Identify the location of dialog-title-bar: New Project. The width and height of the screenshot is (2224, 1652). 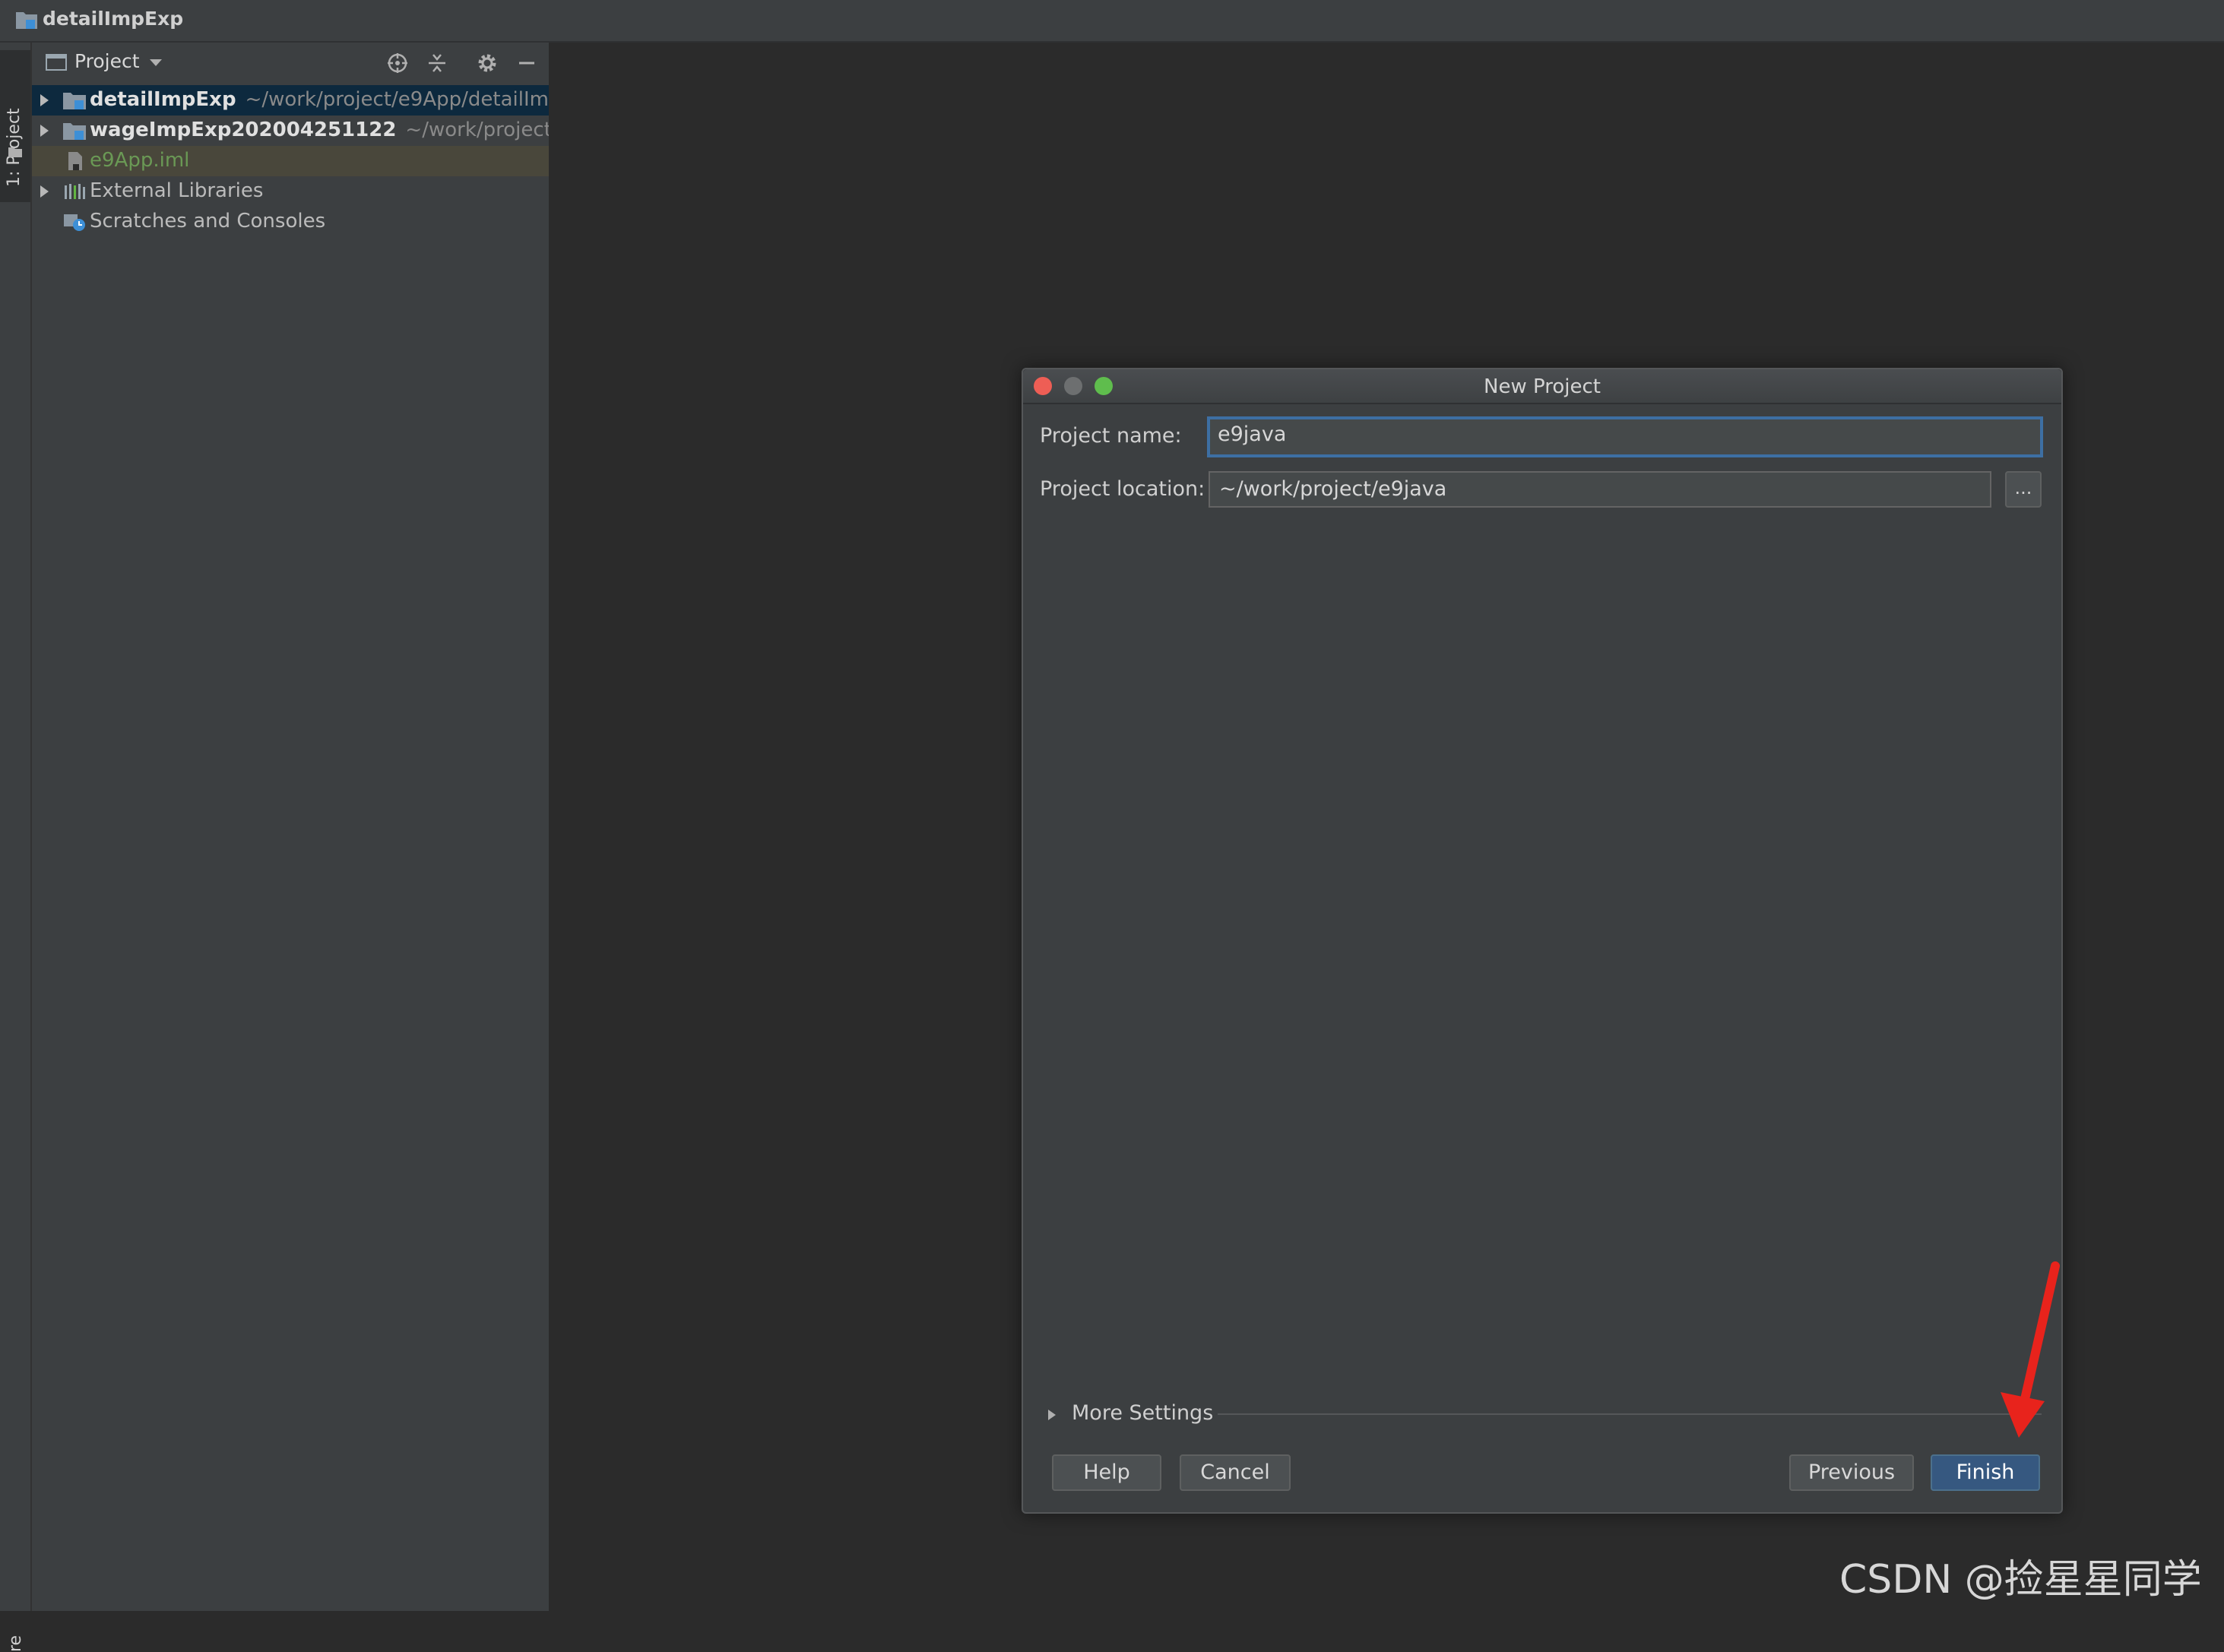
(1542, 386).